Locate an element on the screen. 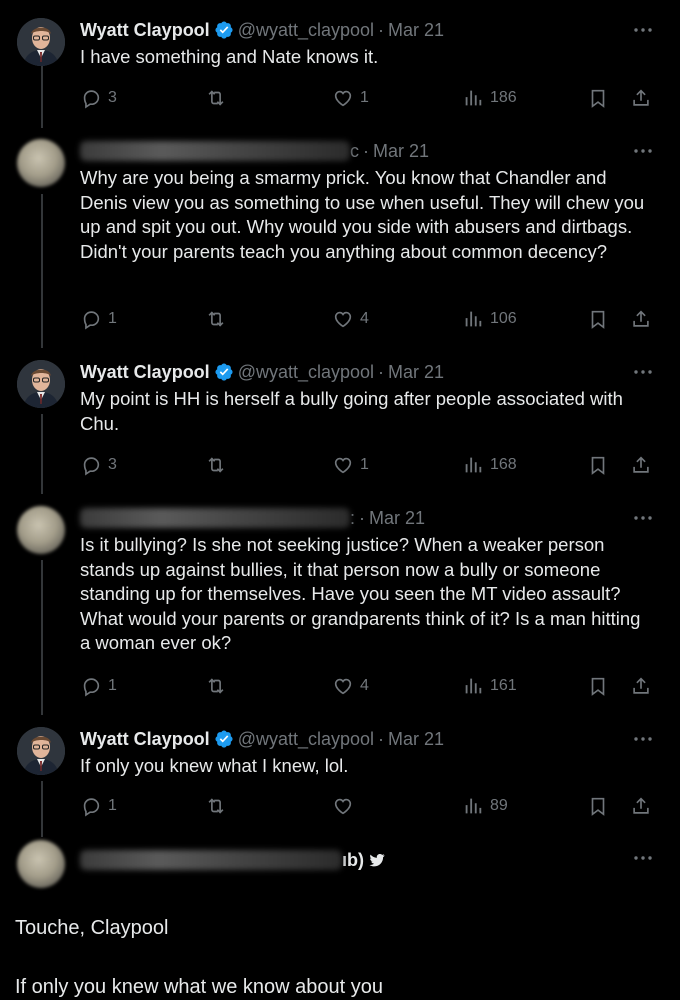 Image resolution: width=680 pixels, height=1000 pixels. views-button: 186 is located at coordinates (489, 98).